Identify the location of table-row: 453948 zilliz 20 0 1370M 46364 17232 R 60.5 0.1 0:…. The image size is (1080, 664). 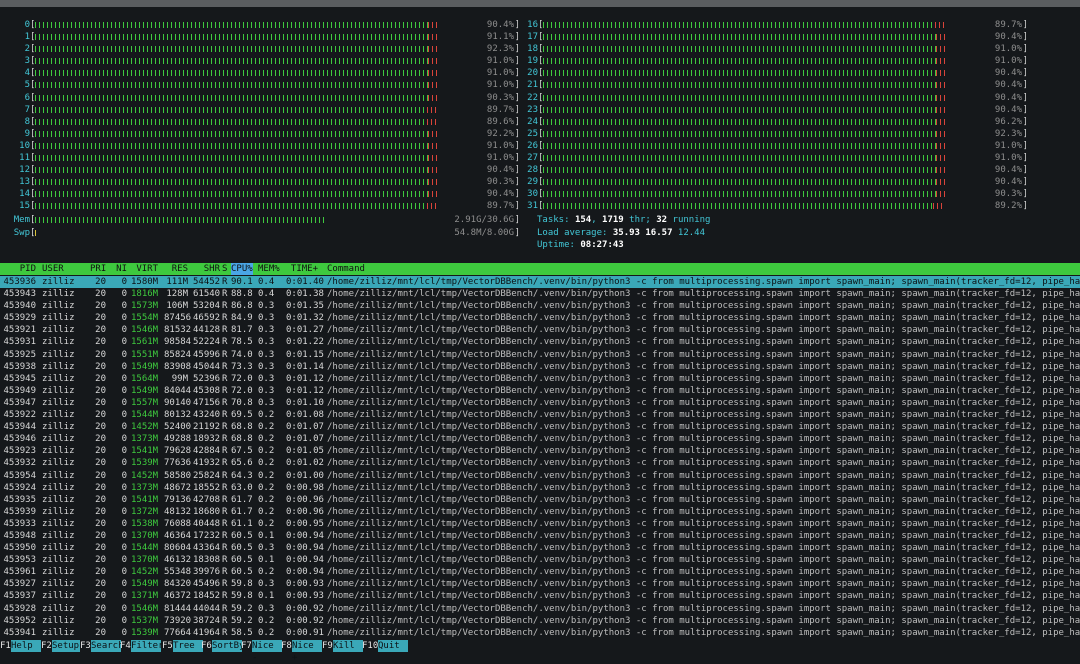
(540, 536).